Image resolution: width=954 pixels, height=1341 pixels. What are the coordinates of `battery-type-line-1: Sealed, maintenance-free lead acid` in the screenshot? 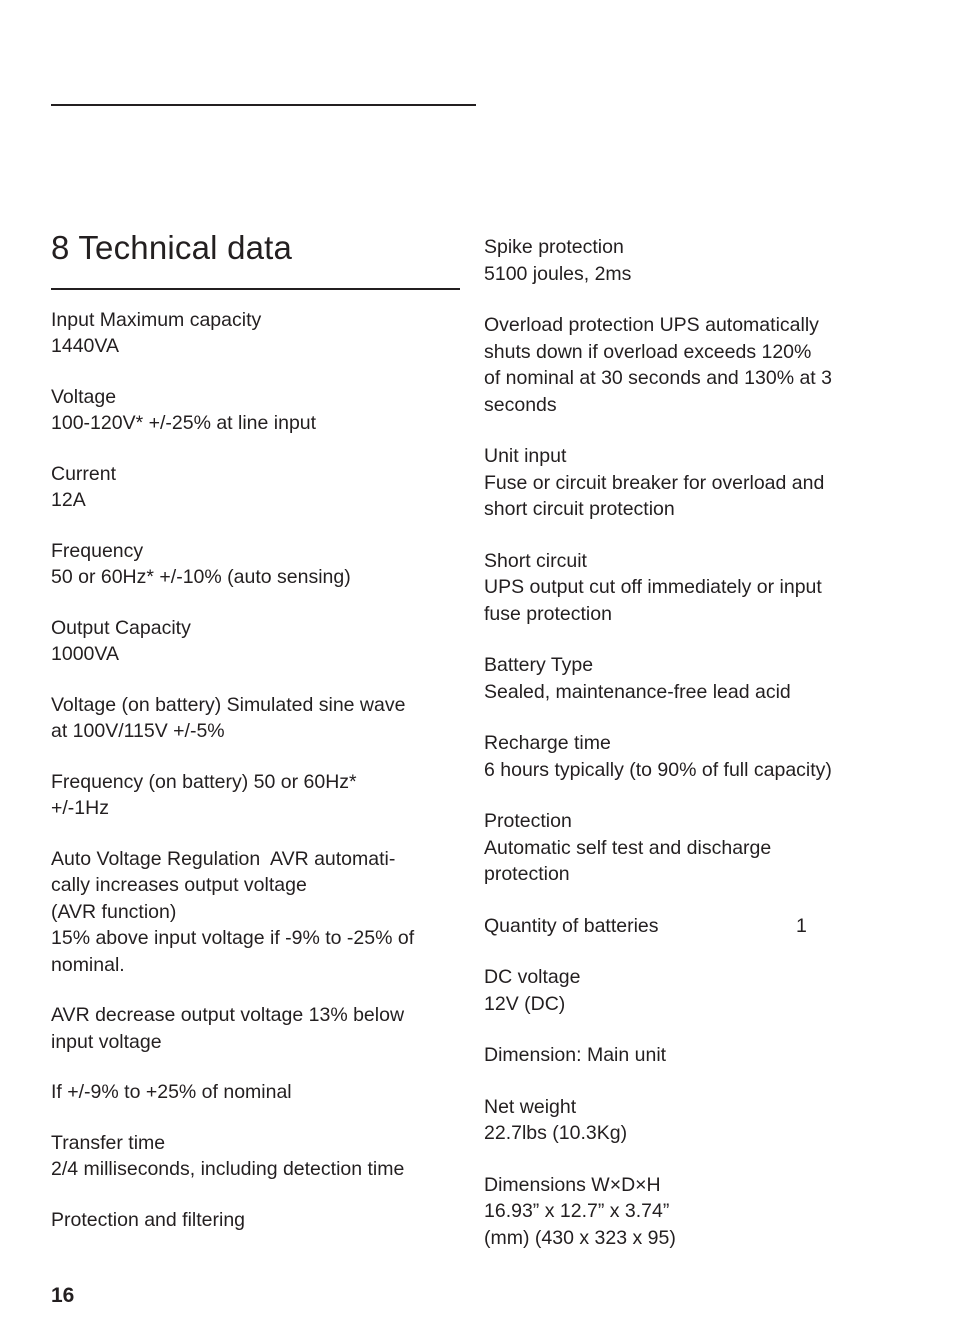 It's located at (637, 691).